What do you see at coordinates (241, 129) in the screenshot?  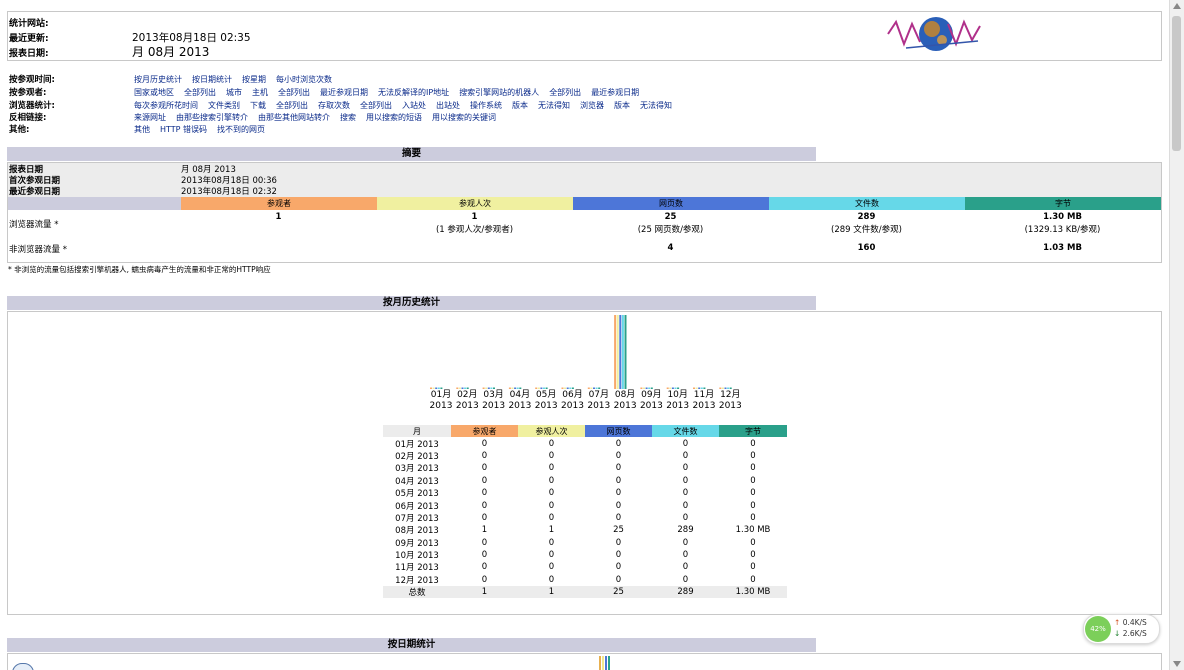 I see `nav-link: 找不到的网页` at bounding box center [241, 129].